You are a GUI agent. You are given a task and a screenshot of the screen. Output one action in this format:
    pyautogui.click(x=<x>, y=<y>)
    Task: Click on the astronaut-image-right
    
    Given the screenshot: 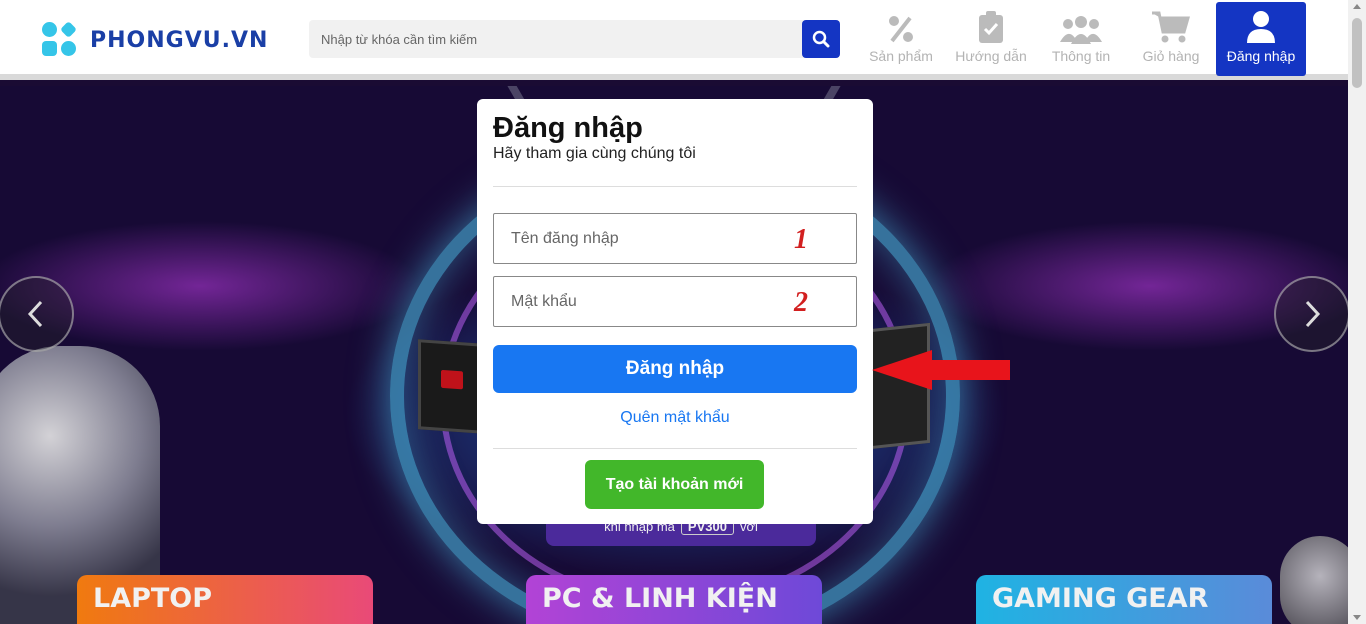 What is the action you would take?
    pyautogui.click(x=1314, y=580)
    